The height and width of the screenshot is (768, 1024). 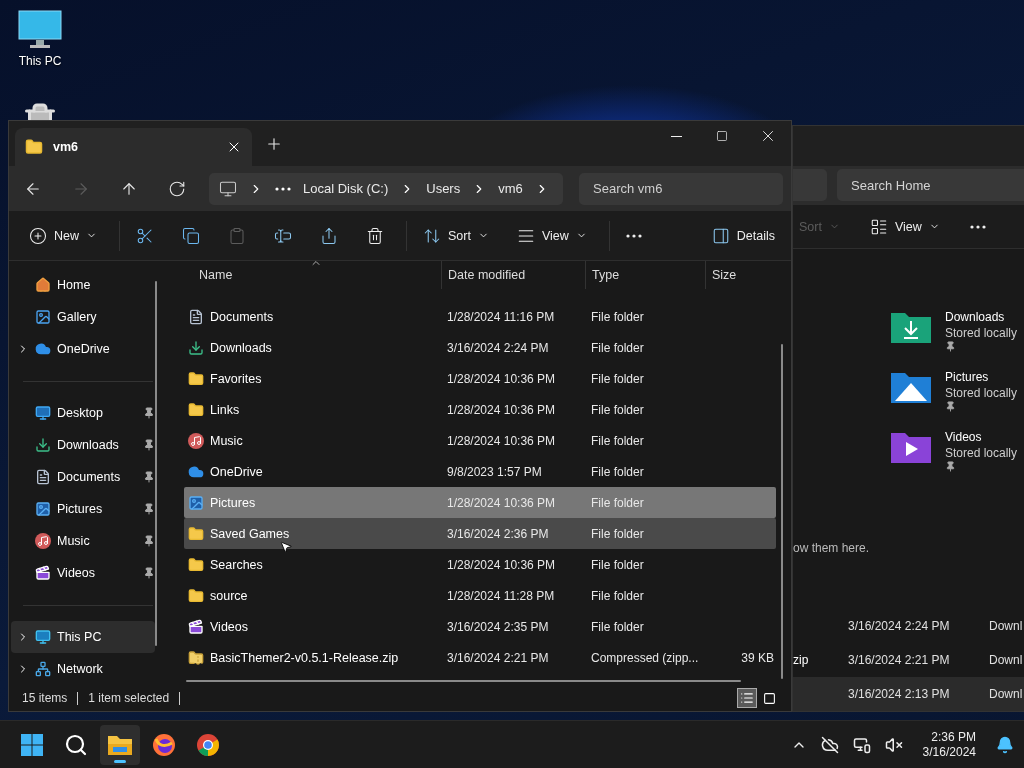 I want to click on taskbar-app, so click(x=120, y=744).